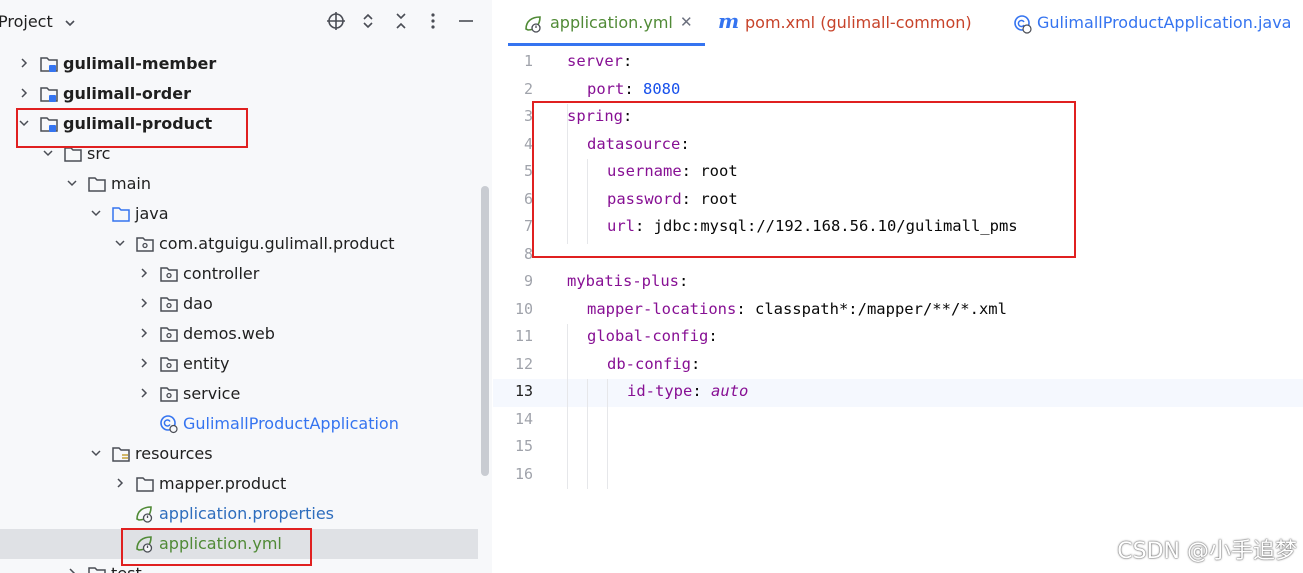 This screenshot has height=573, width=1303. Describe the element at coordinates (528, 116) in the screenshot. I see `line-number: 3` at that location.